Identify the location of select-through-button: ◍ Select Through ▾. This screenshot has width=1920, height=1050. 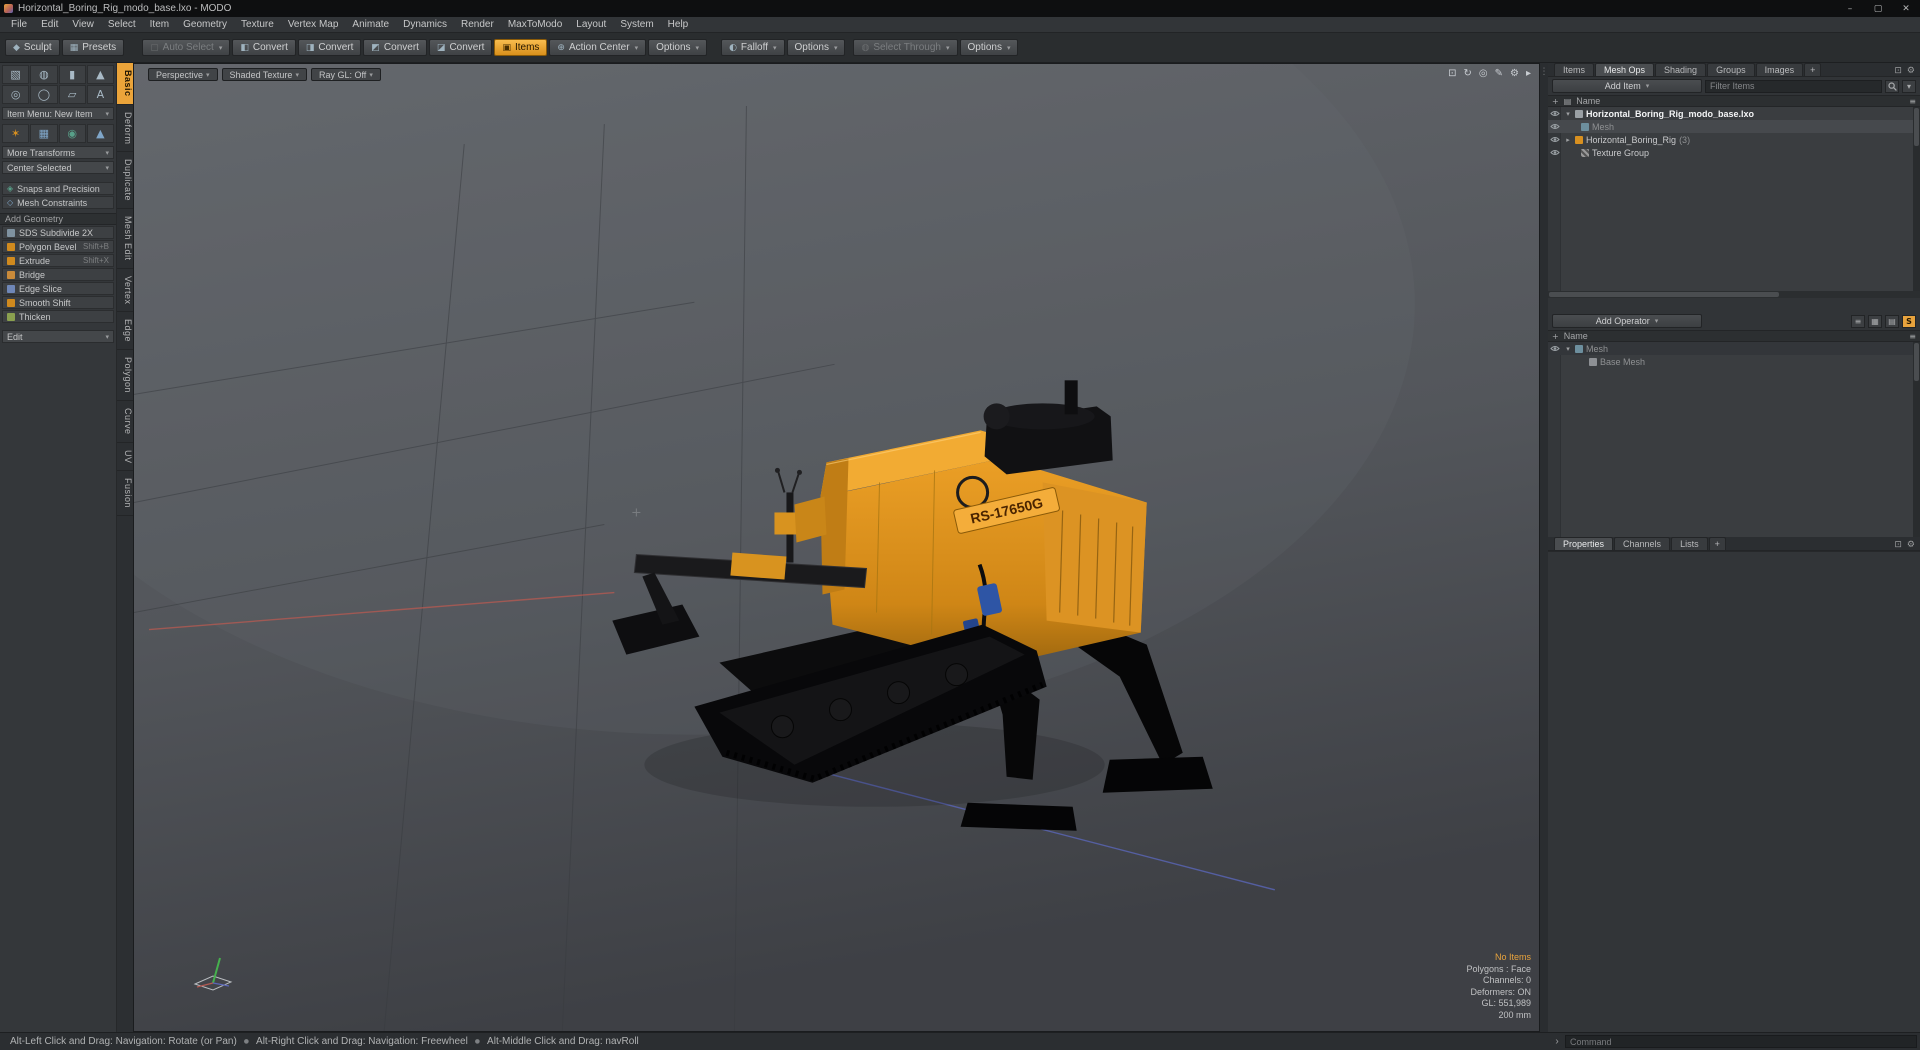
(905, 47).